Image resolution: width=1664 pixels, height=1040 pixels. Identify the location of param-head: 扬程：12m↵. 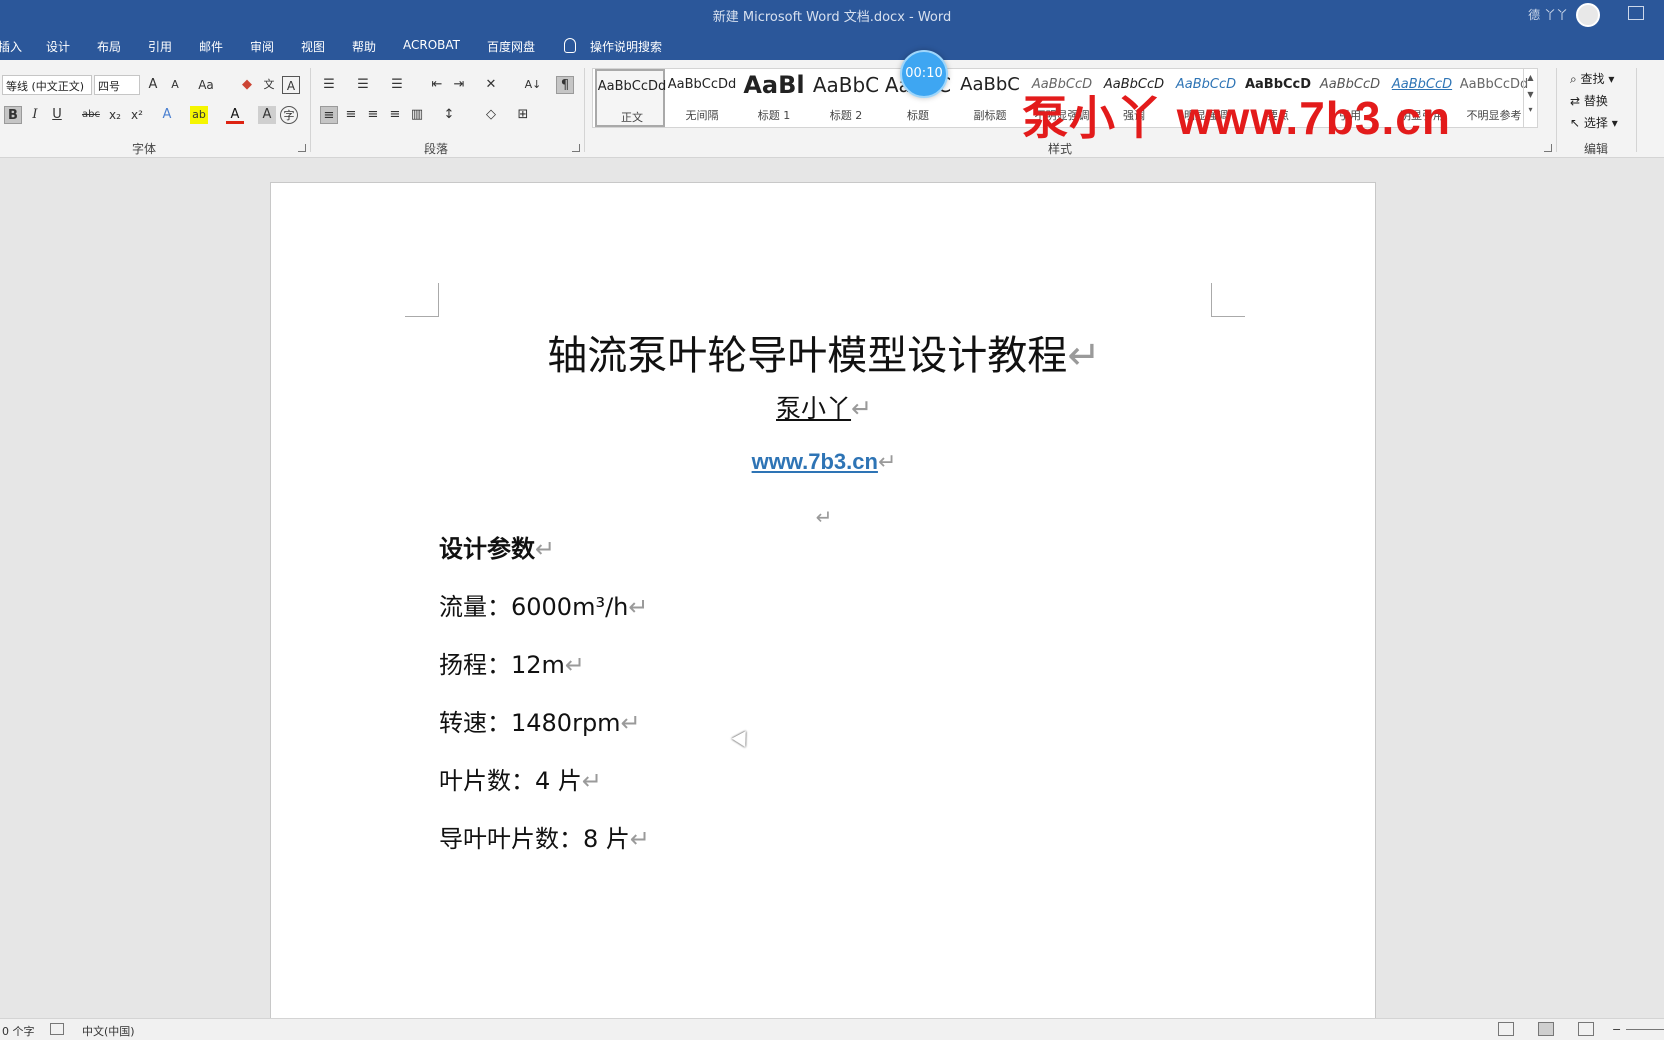
(512, 662).